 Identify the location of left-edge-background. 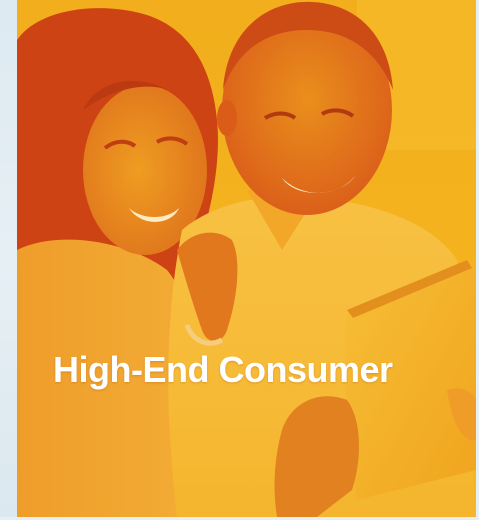
(8, 260).